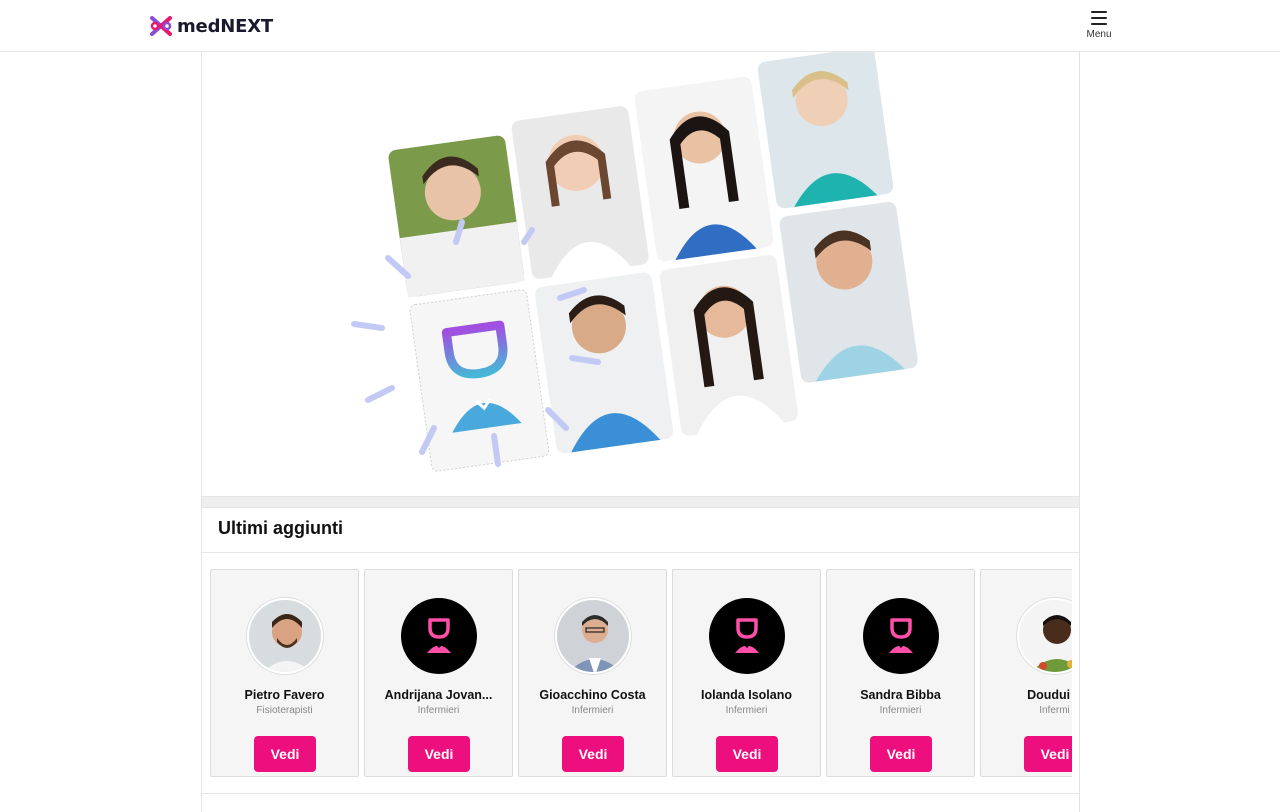 This screenshot has height=812, width=1280. I want to click on hamburger-icon, so click(1099, 18).